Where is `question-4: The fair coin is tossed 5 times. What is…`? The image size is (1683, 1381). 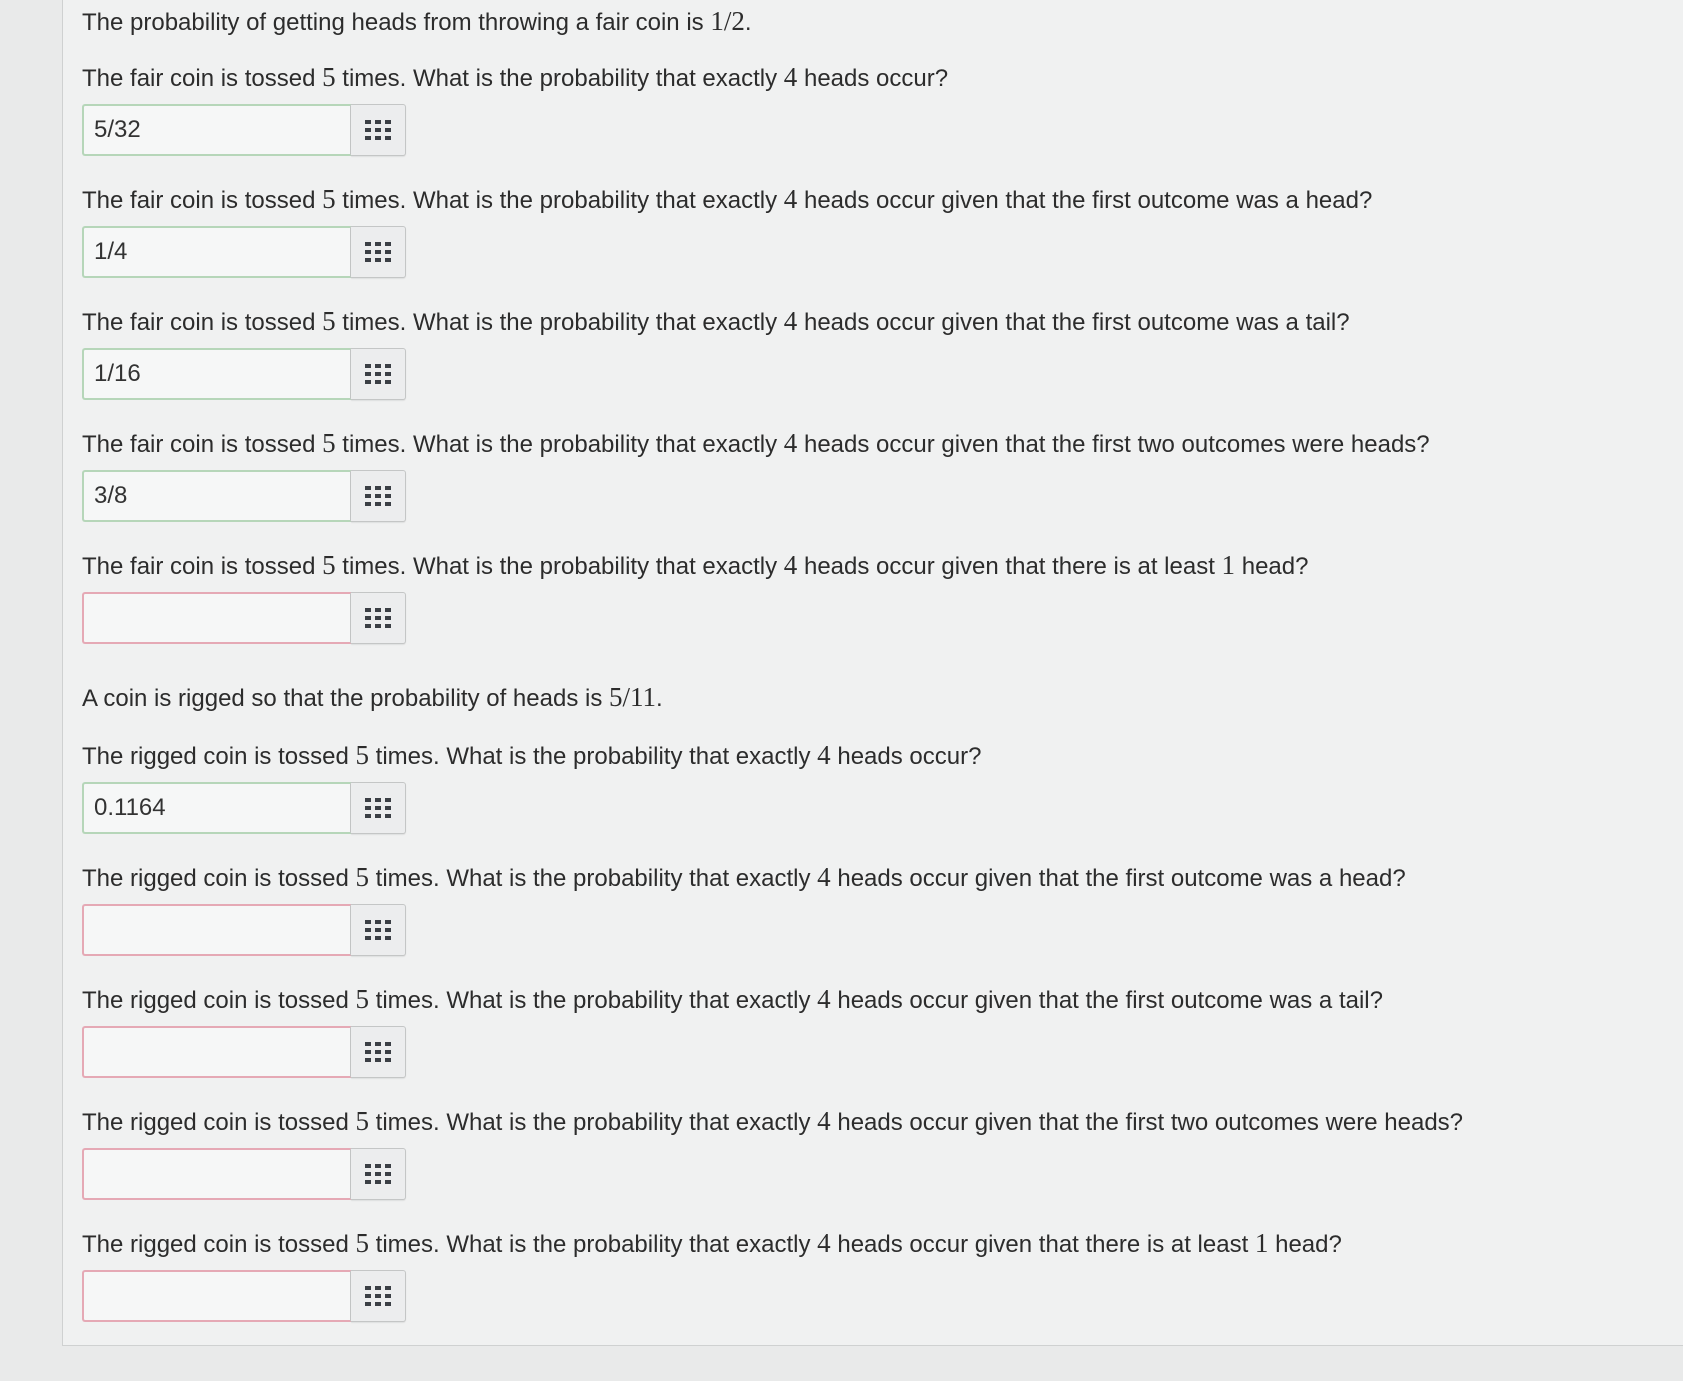 question-4: The fair coin is tossed 5 times. What is… is located at coordinates (862, 475).